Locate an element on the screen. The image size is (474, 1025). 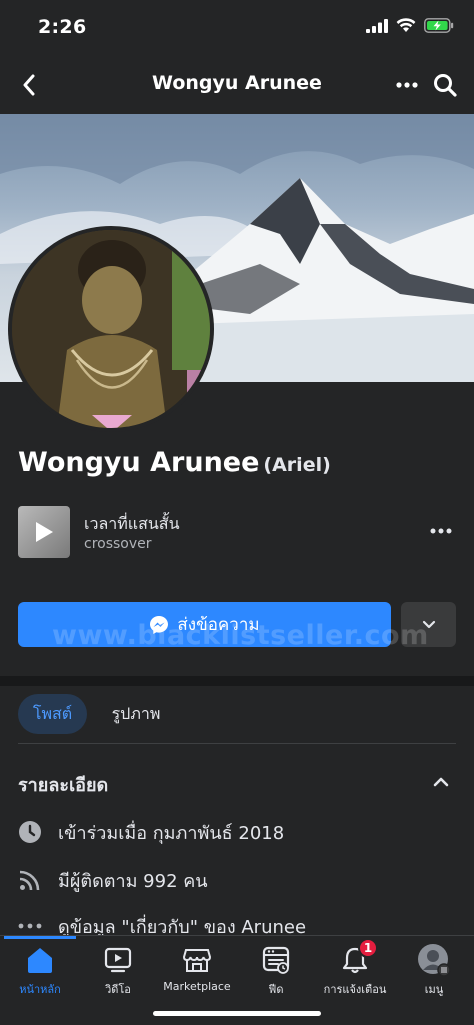
status-bar: 2:26 is located at coordinates (237, 28).